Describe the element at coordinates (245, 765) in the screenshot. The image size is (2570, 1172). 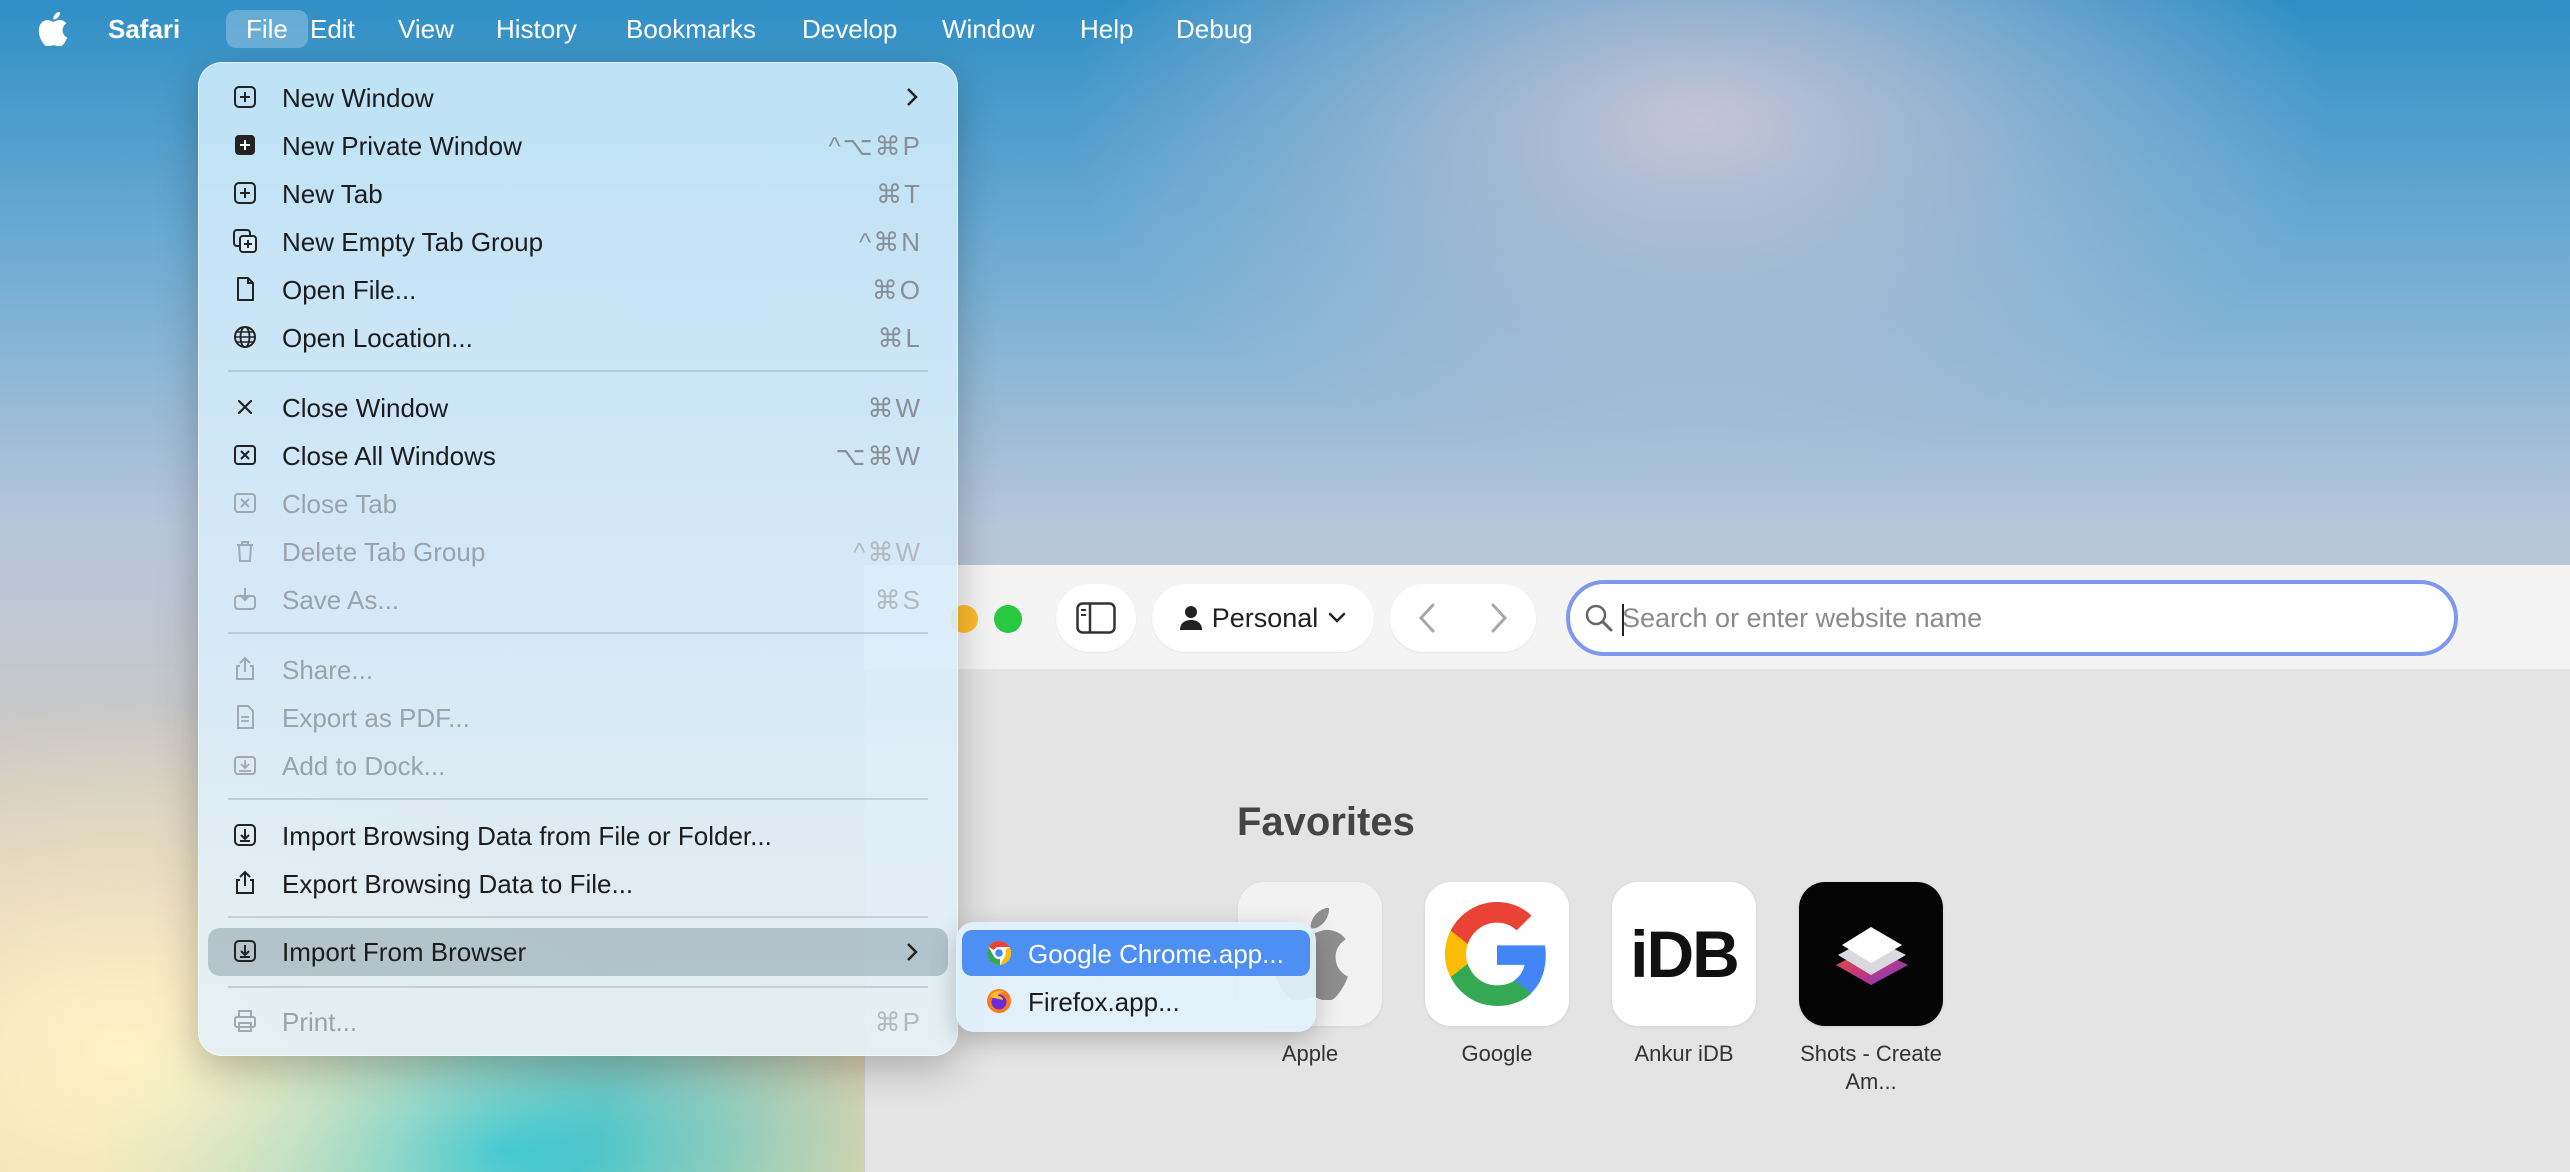
I see `dock-icon` at that location.